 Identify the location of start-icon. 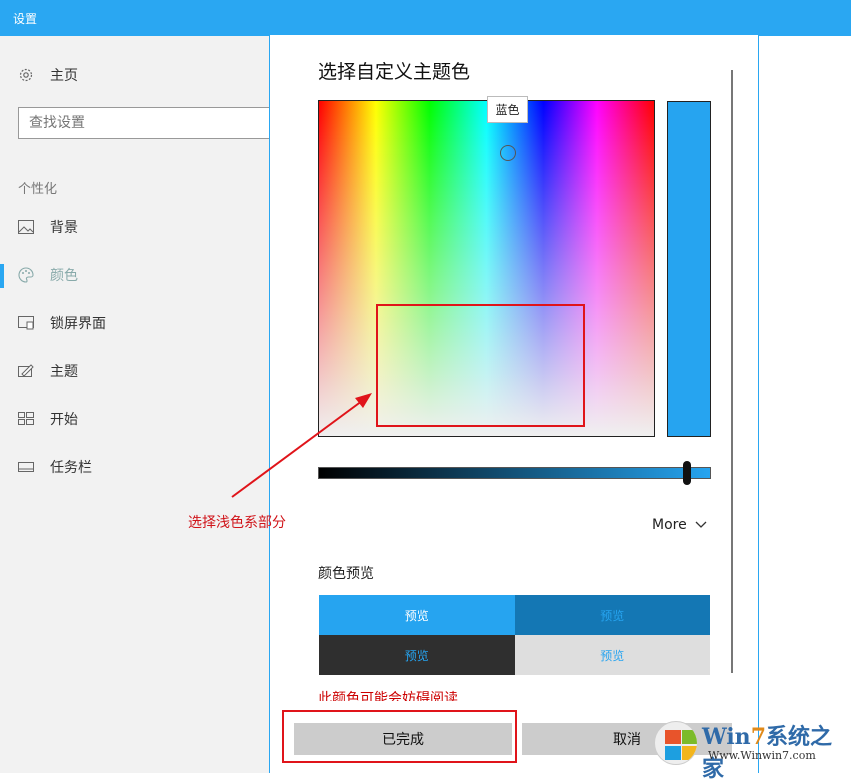
(26, 419).